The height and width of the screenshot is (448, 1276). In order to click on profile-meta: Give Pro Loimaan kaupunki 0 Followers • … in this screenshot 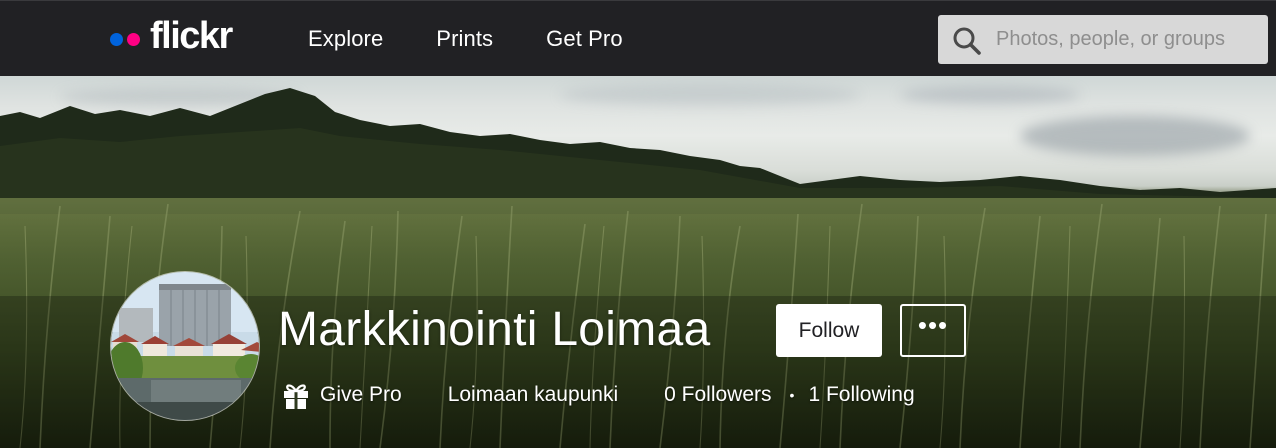, I will do `click(598, 395)`.